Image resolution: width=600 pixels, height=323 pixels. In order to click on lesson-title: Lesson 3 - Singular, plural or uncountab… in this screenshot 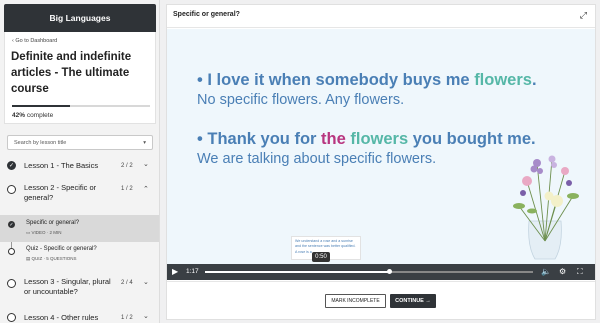, I will do `click(67, 286)`.